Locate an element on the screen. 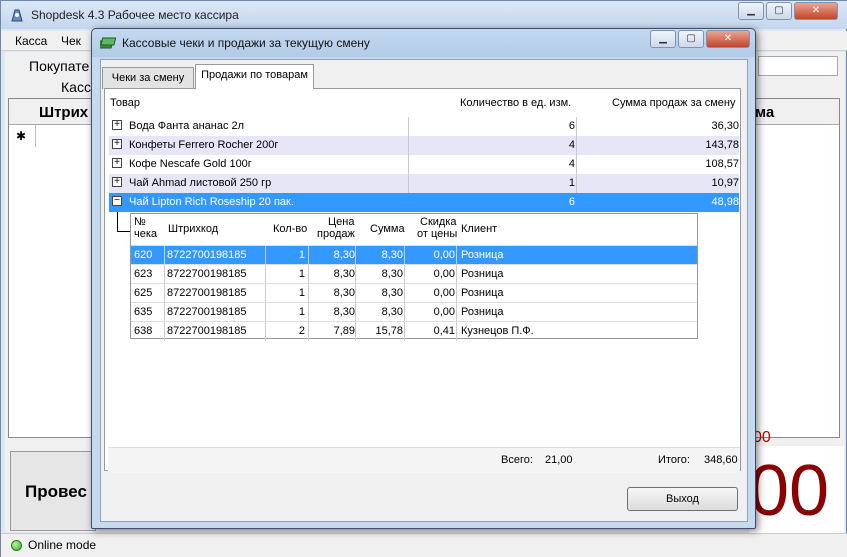 The width and height of the screenshot is (847, 557). post-receipt-button: Провес is located at coordinates (53, 491).